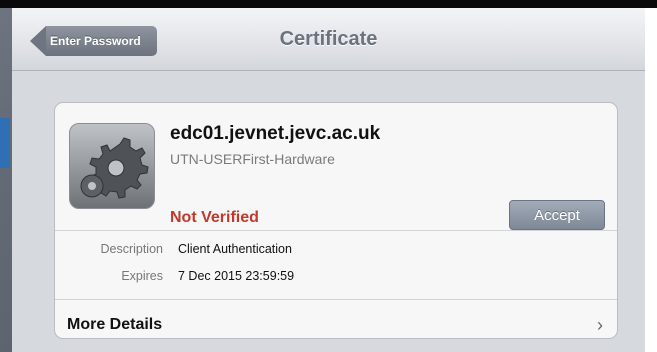  I want to click on certificate-name: edc01.jevnet.jevc.ac.uk, so click(275, 133).